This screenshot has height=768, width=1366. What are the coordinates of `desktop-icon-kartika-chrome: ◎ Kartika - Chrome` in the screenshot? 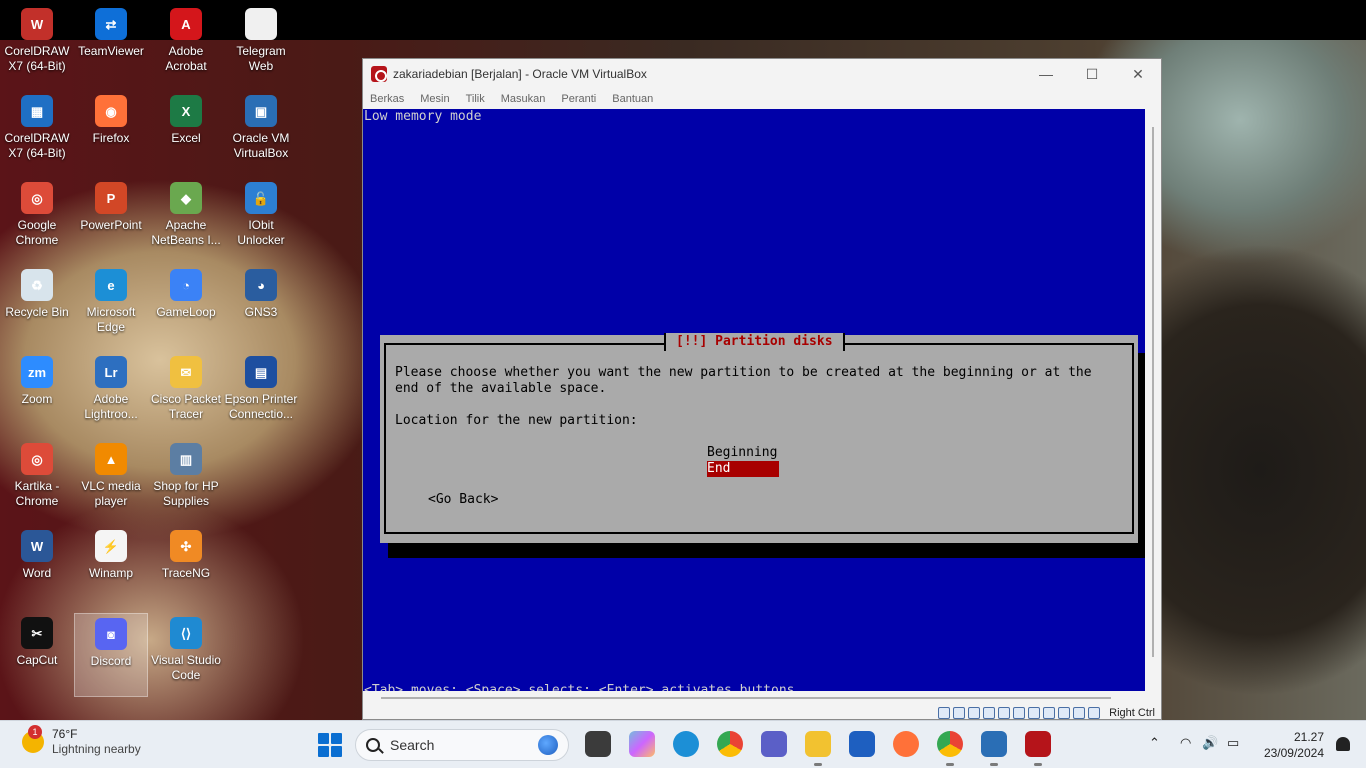 It's located at (37, 481).